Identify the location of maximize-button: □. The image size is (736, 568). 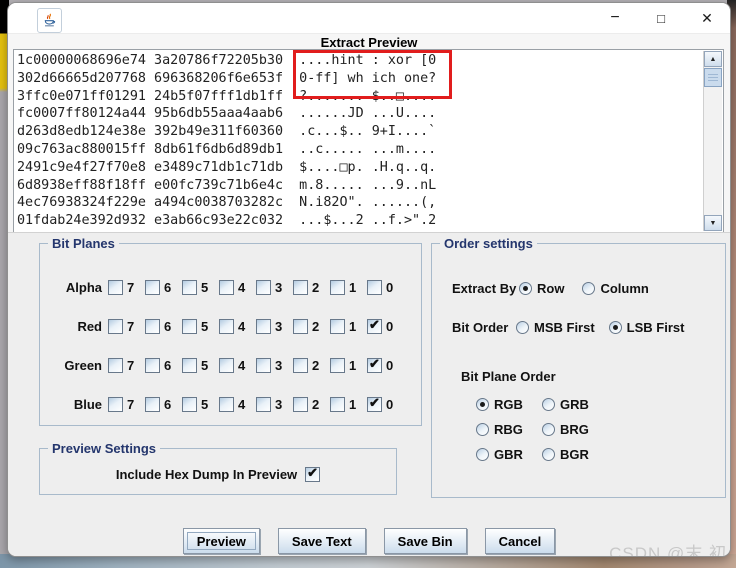
(661, 18).